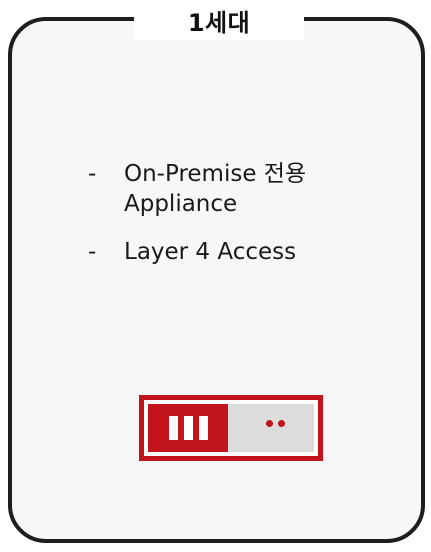 The height and width of the screenshot is (552, 431). I want to click on feature-item-access: - Layer 4 Access, so click(248, 252).